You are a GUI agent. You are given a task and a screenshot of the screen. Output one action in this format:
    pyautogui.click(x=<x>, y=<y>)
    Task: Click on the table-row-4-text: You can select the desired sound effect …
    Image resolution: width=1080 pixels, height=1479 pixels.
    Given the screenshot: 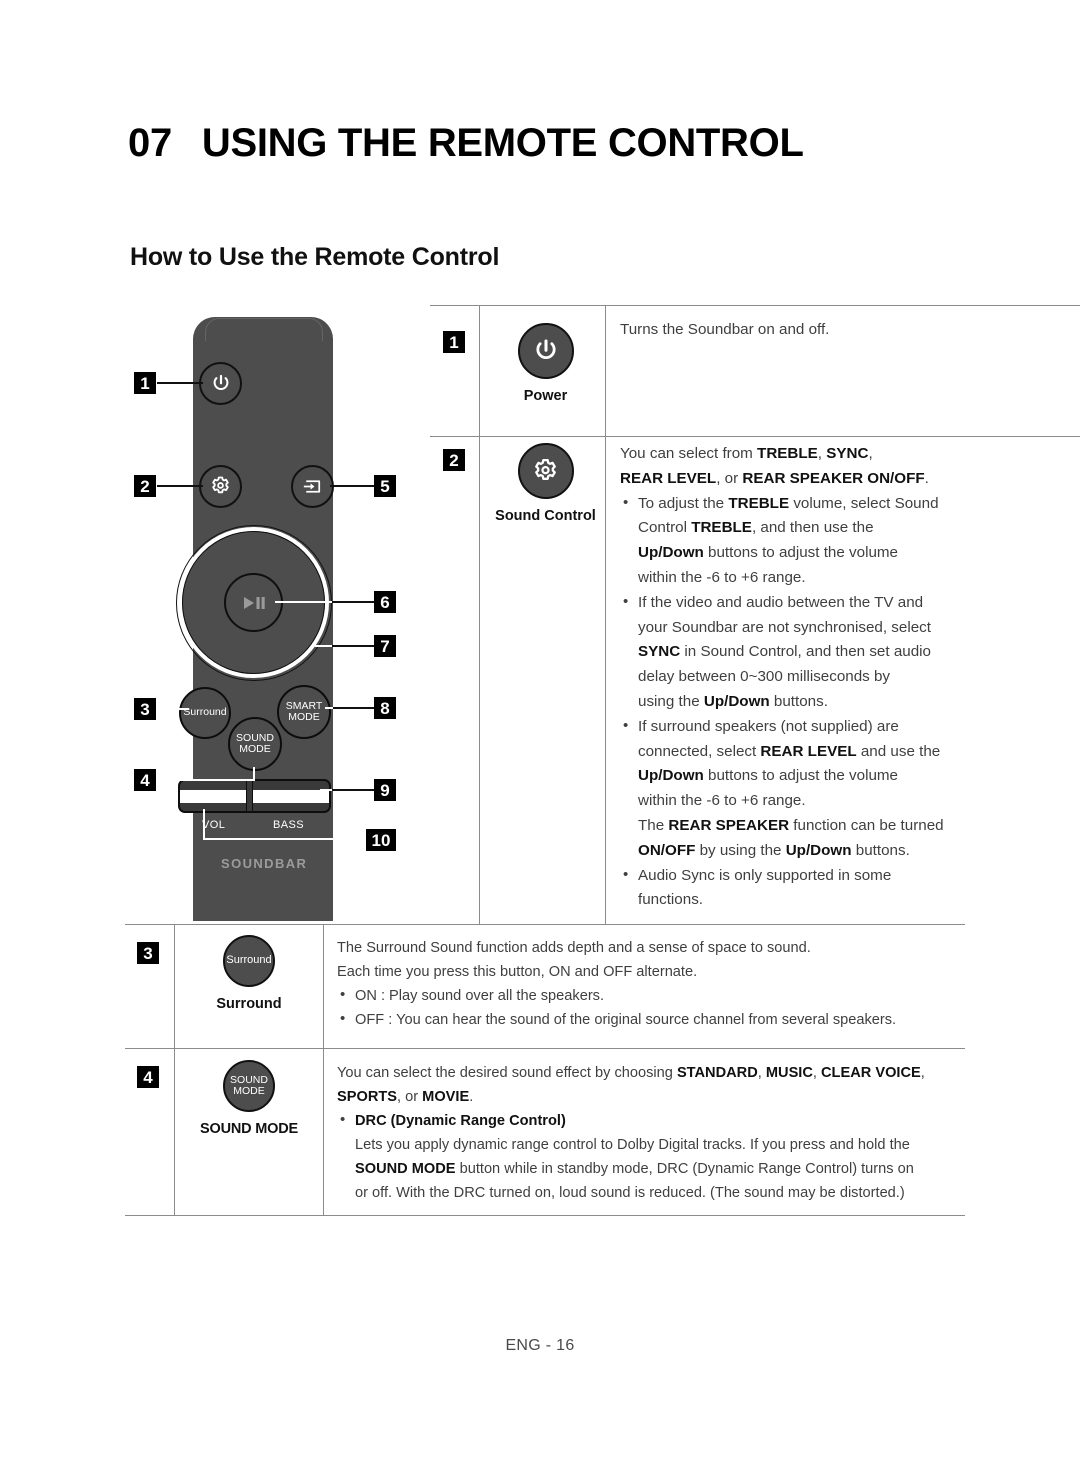 What is the action you would take?
    pyautogui.click(x=708, y=1133)
    